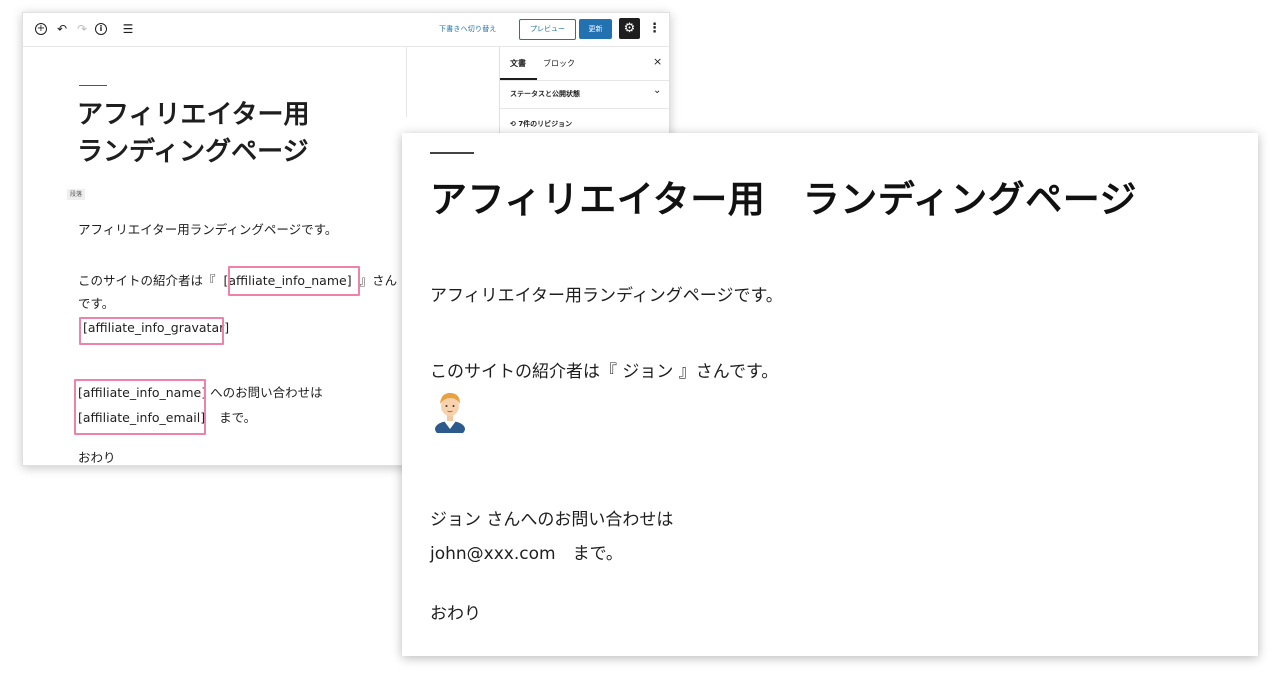 Image resolution: width=1280 pixels, height=680 pixels. Describe the element at coordinates (657, 61) in the screenshot. I see `close-icon: ×` at that location.